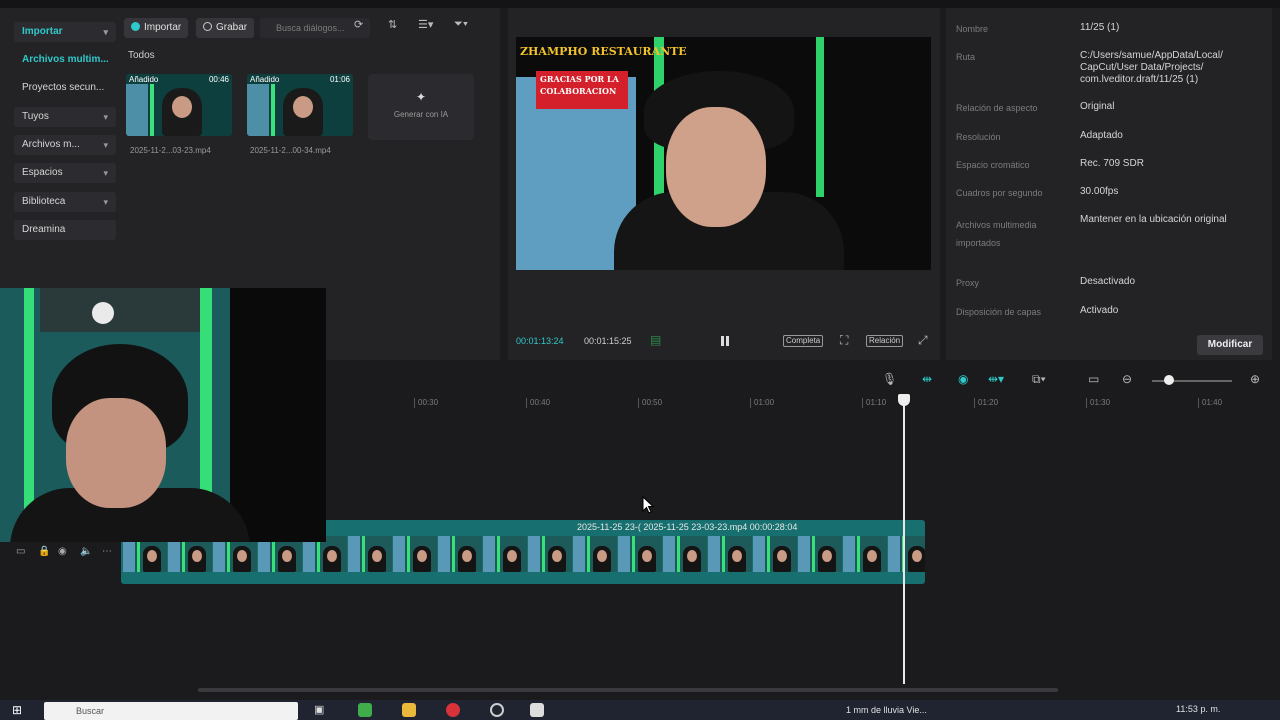 The height and width of the screenshot is (720, 1280). What do you see at coordinates (453, 710) in the screenshot?
I see `browser-icon` at bounding box center [453, 710].